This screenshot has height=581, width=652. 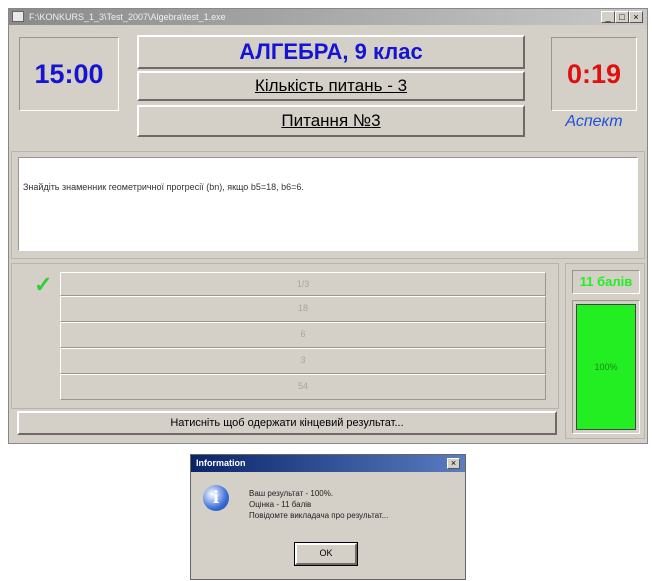 What do you see at coordinates (303, 309) in the screenshot?
I see `answer-option: 18` at bounding box center [303, 309].